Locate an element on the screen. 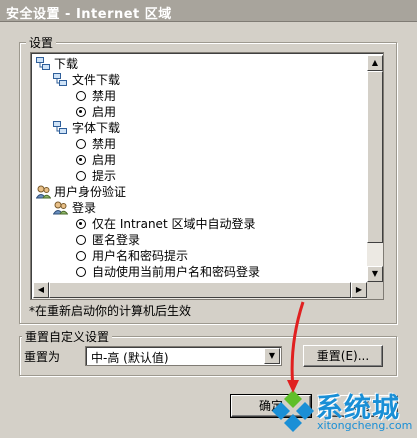 This screenshot has width=417, height=438. horizontal-scroll-thumb is located at coordinates (200, 290).